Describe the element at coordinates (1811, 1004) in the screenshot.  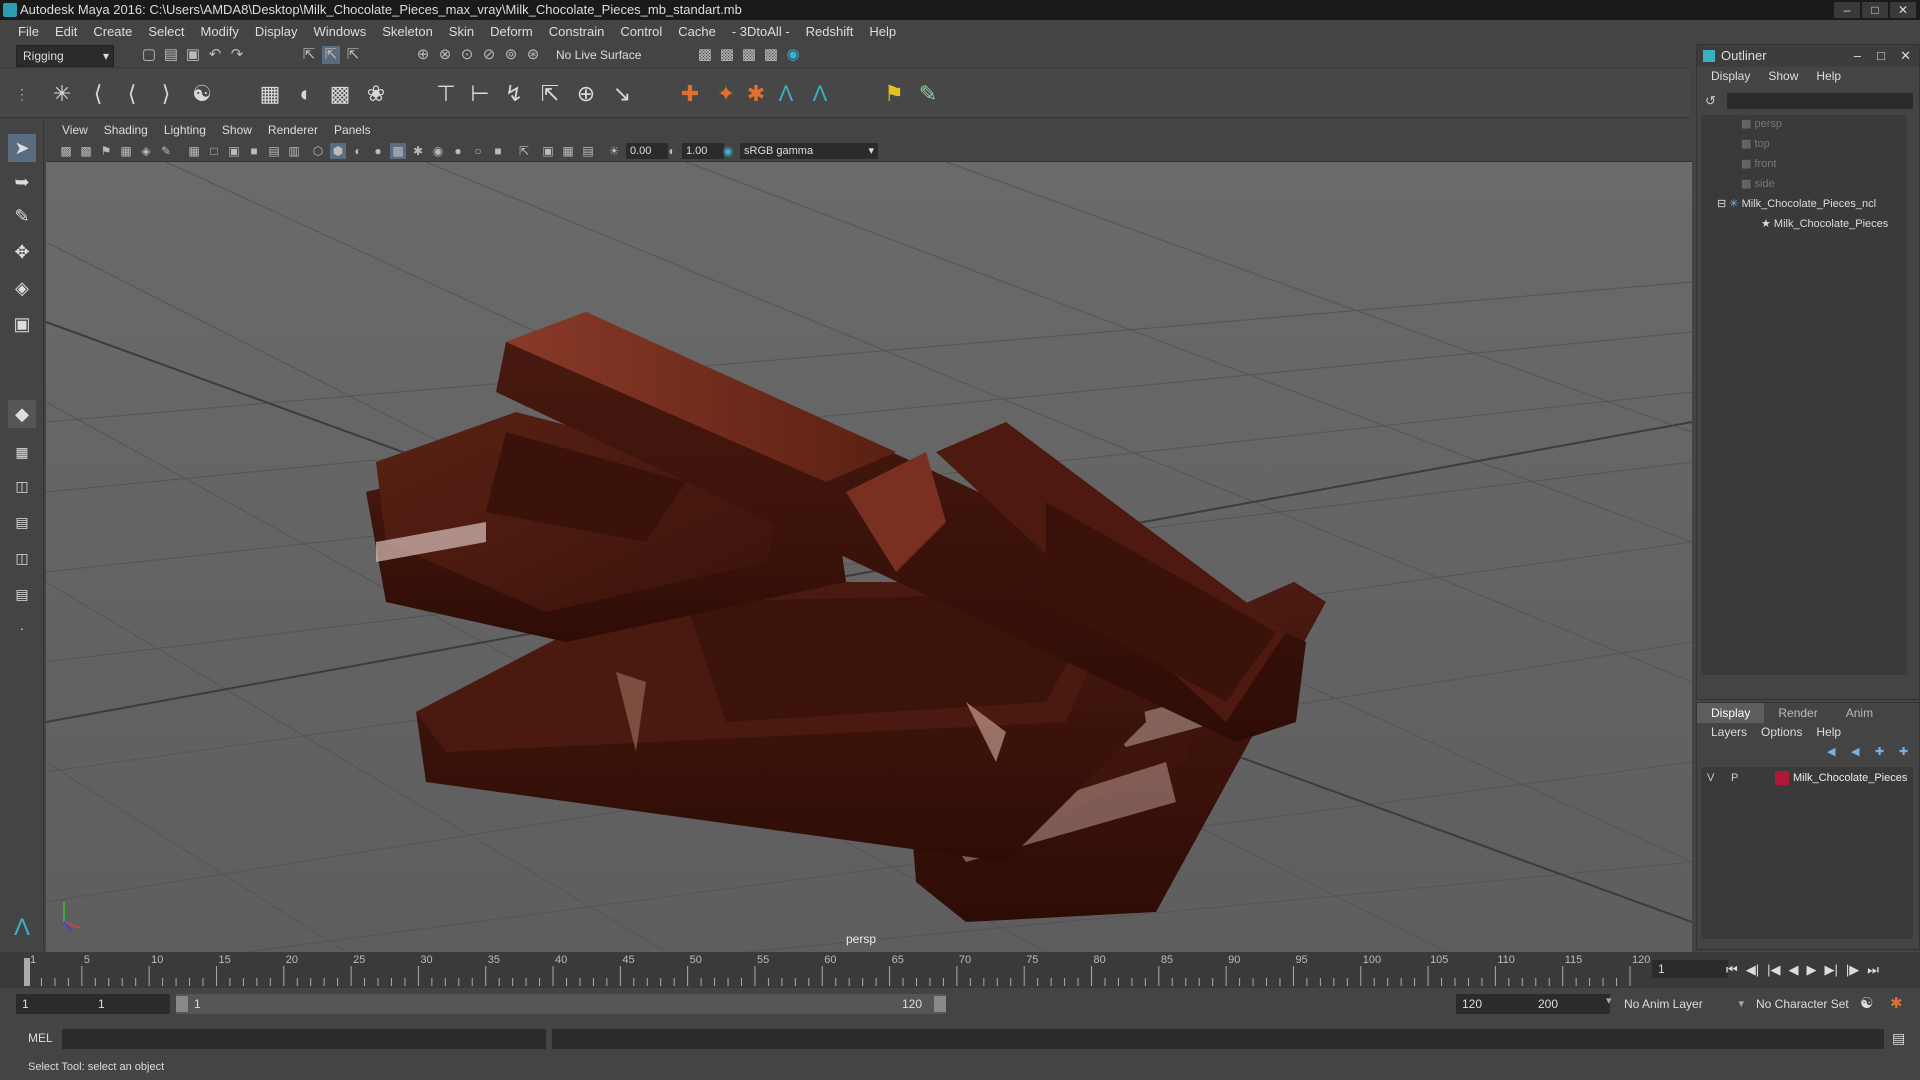
I see `character-set-selector: No Character Set` at that location.